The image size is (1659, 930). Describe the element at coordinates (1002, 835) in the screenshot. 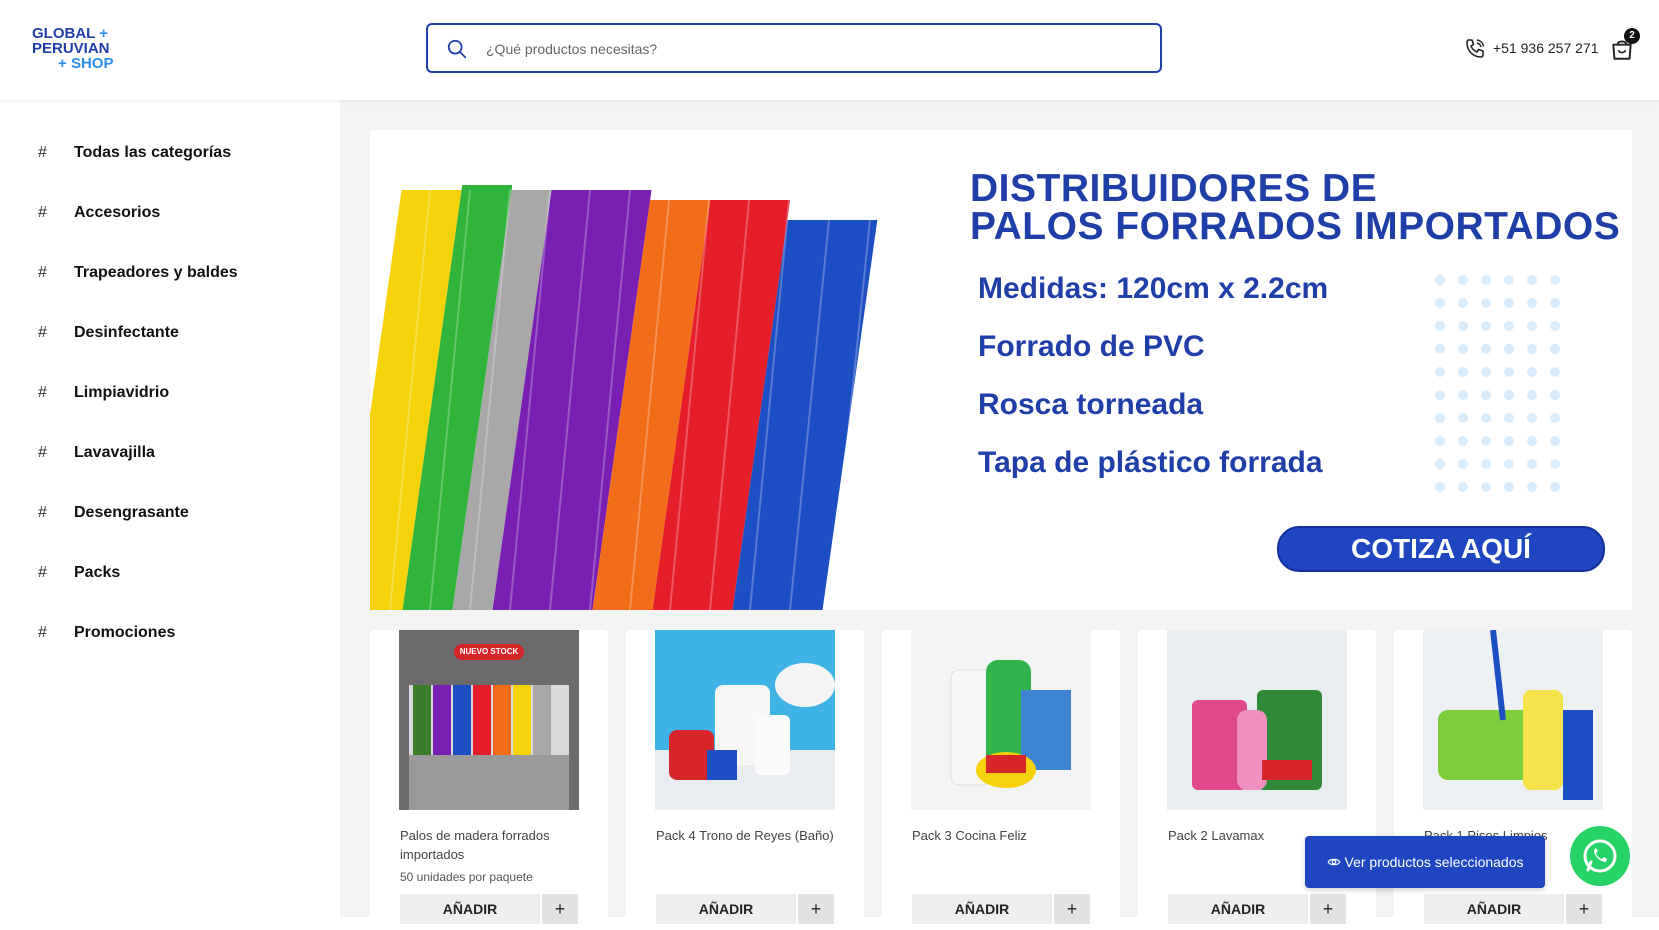

I see `product-title: Pack 3 Cocina Feliz` at that location.